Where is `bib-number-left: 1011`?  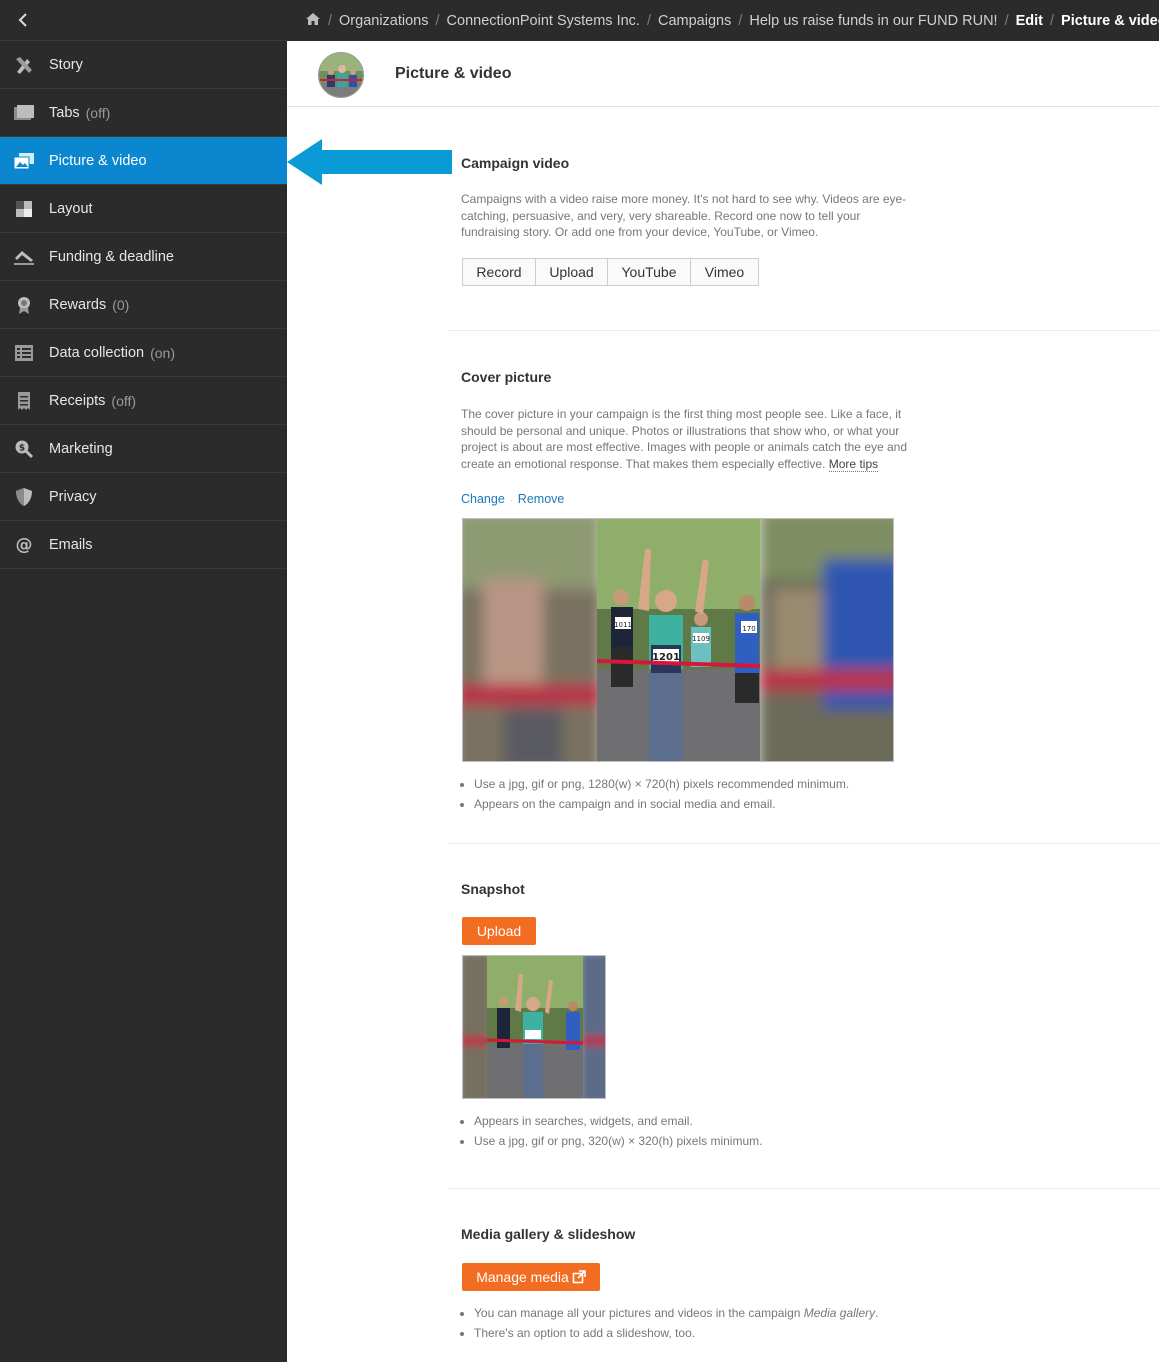
bib-number-left: 1011 is located at coordinates (623, 625).